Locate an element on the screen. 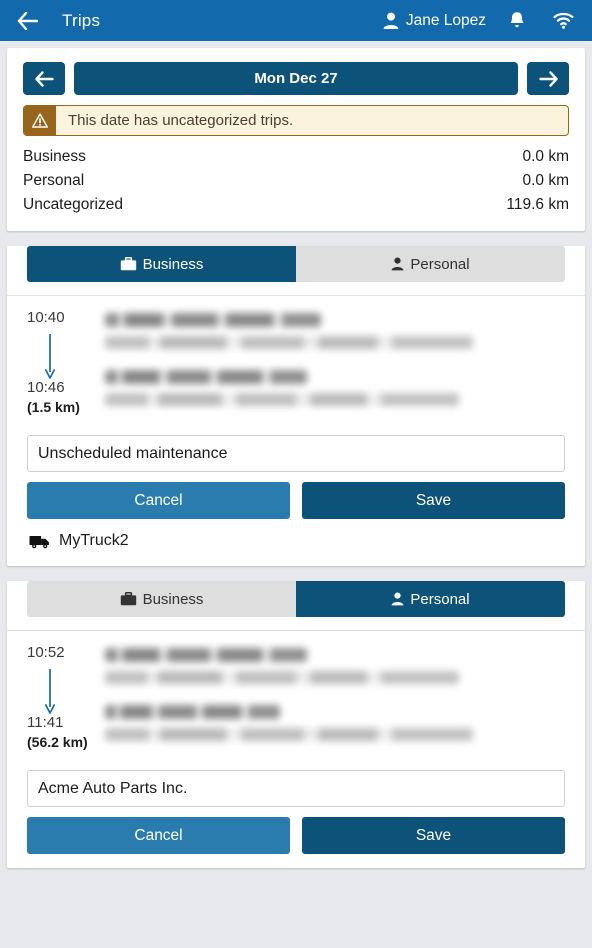 The width and height of the screenshot is (592, 948). trip-times: 10:52 11:41 (56.2 km) is located at coordinates (66, 700).